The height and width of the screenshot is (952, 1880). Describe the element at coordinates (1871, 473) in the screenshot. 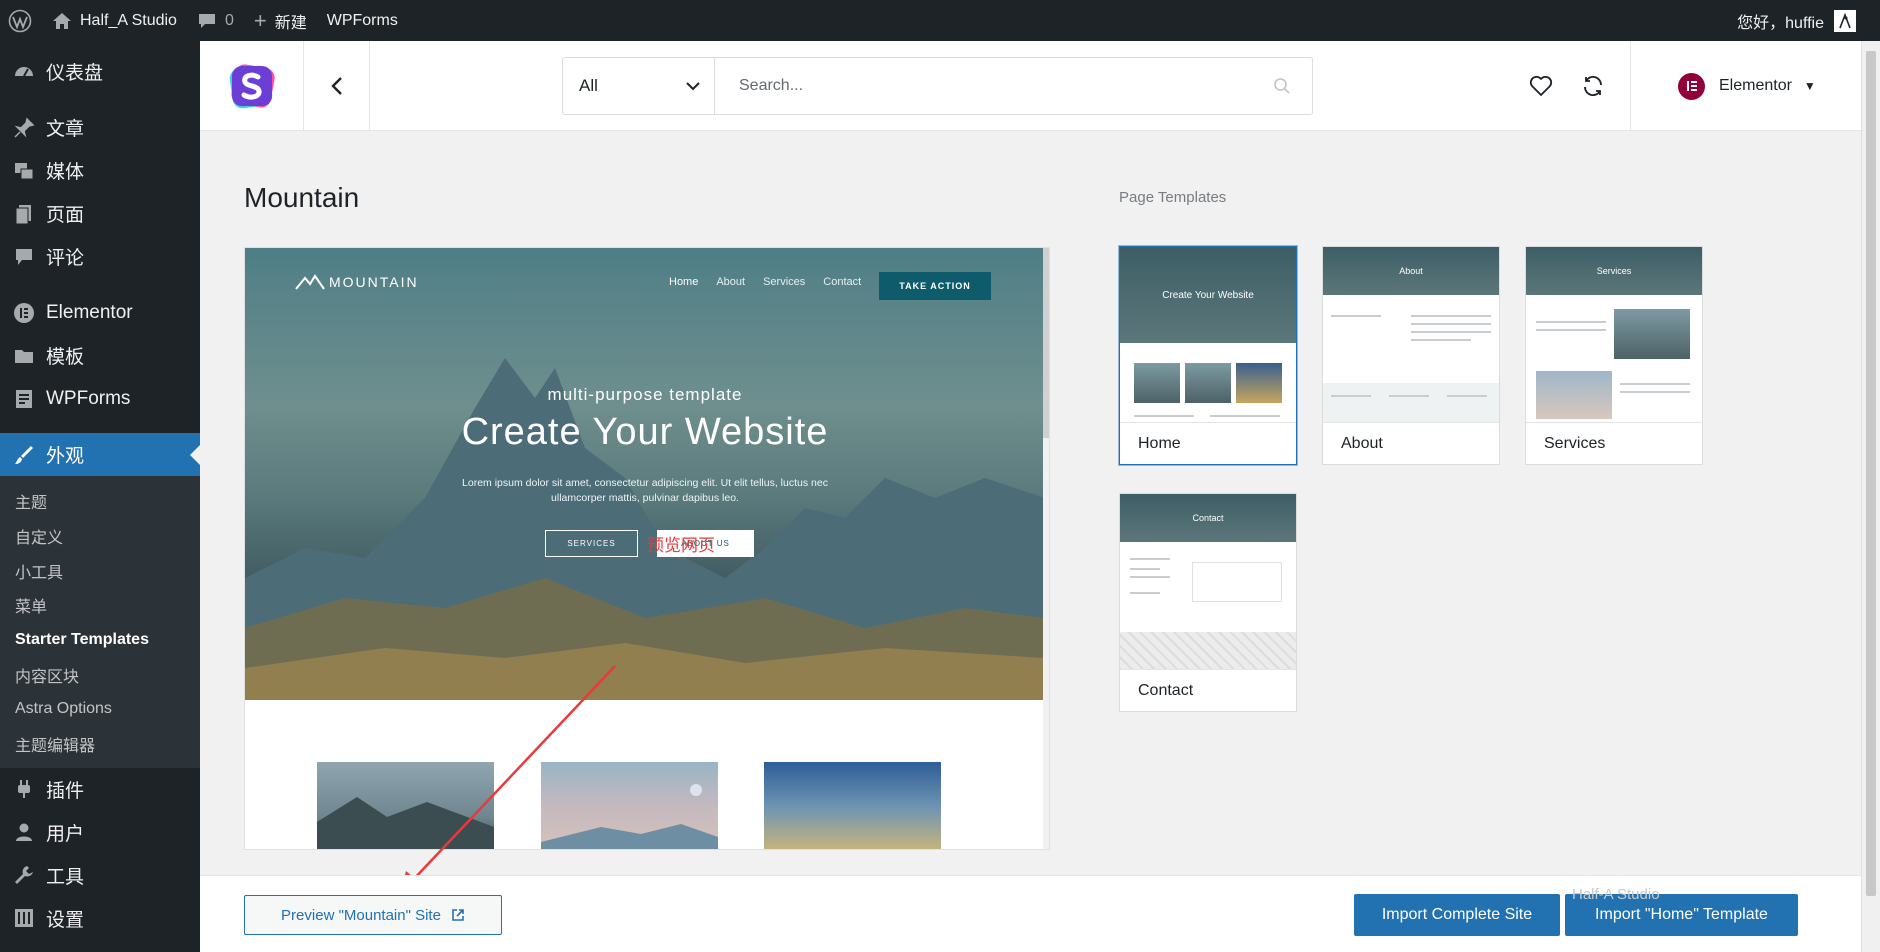

I see `window-scrollbar-thumb` at that location.